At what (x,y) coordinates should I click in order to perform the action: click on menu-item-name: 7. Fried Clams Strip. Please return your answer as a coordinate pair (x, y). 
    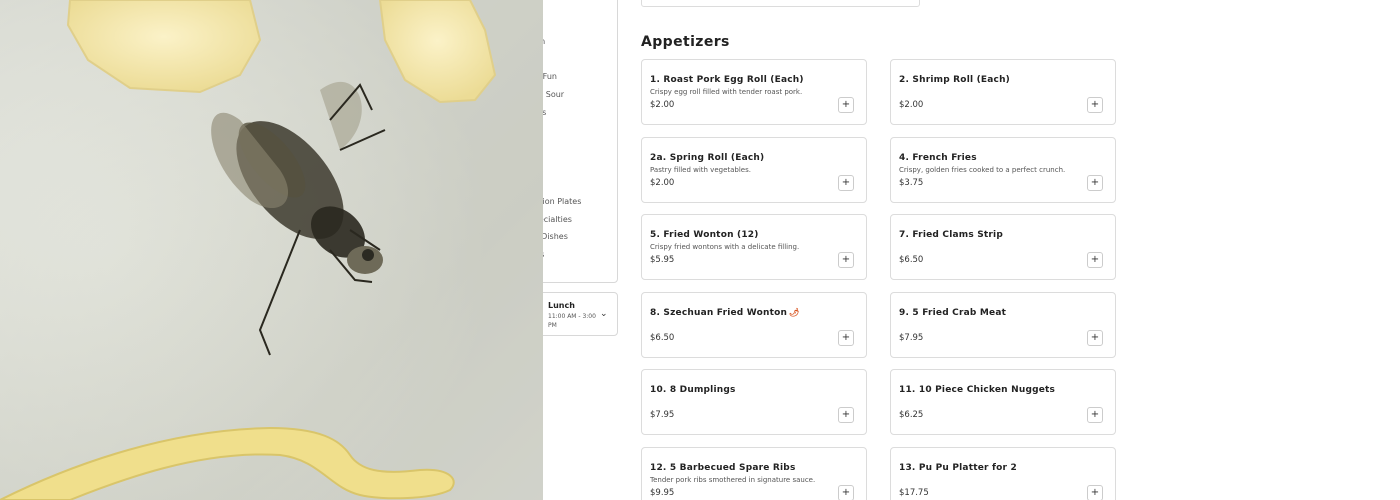
    Looking at the image, I should click on (951, 235).